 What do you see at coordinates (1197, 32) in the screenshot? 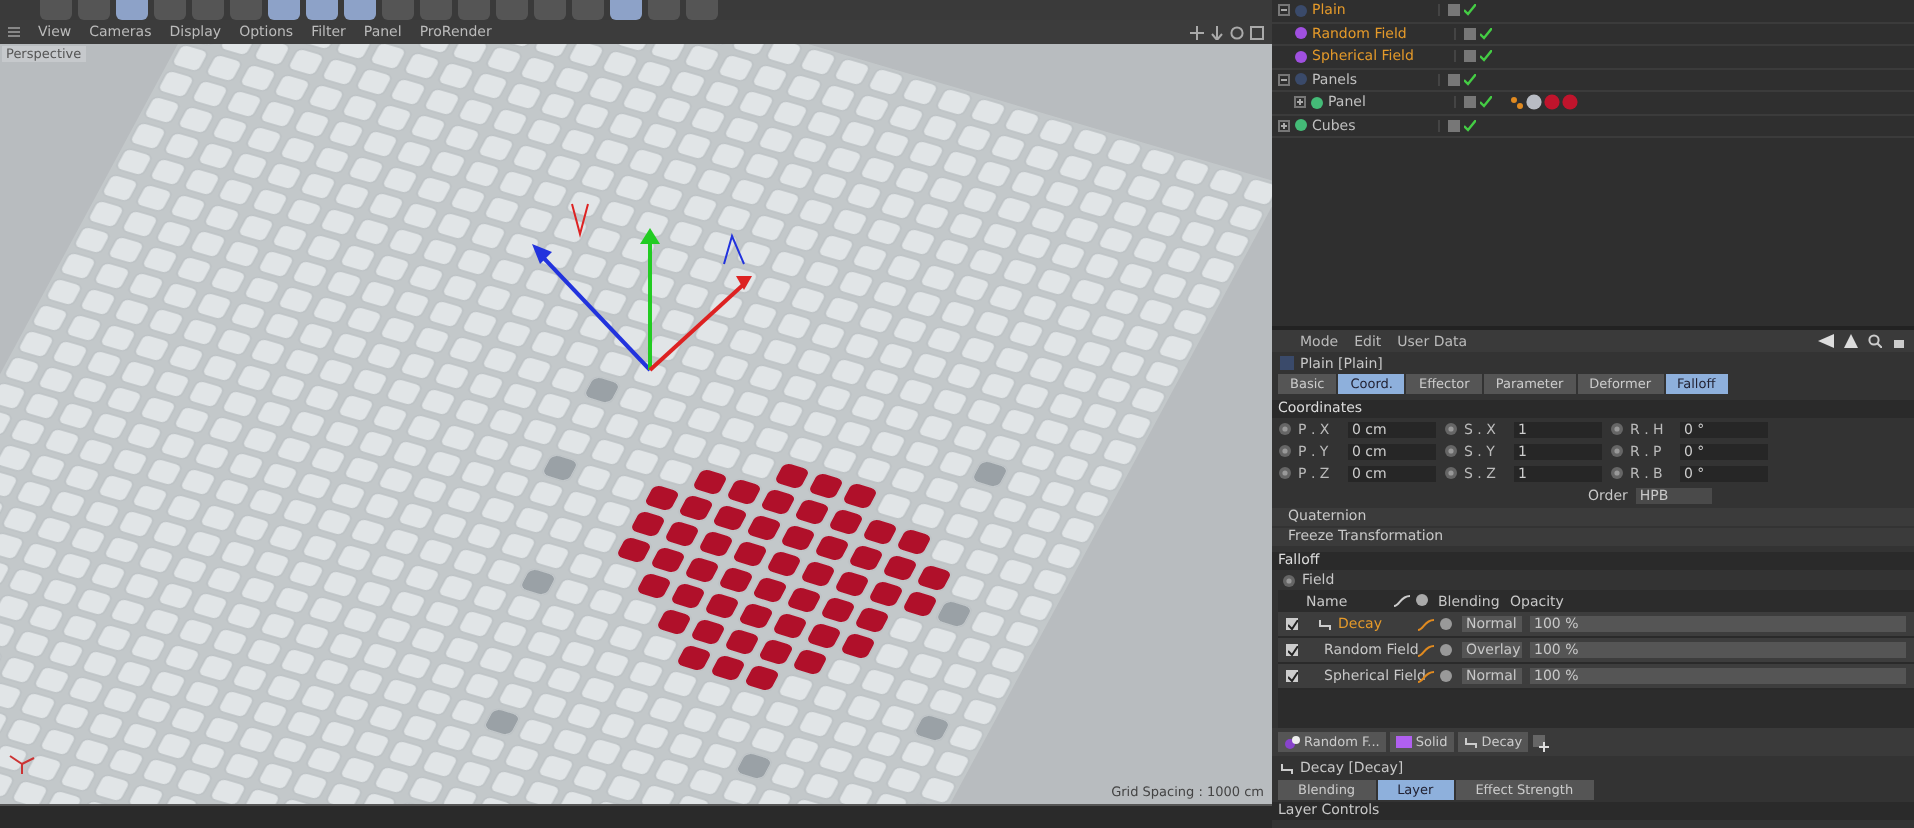
I see `move-view-icon` at bounding box center [1197, 32].